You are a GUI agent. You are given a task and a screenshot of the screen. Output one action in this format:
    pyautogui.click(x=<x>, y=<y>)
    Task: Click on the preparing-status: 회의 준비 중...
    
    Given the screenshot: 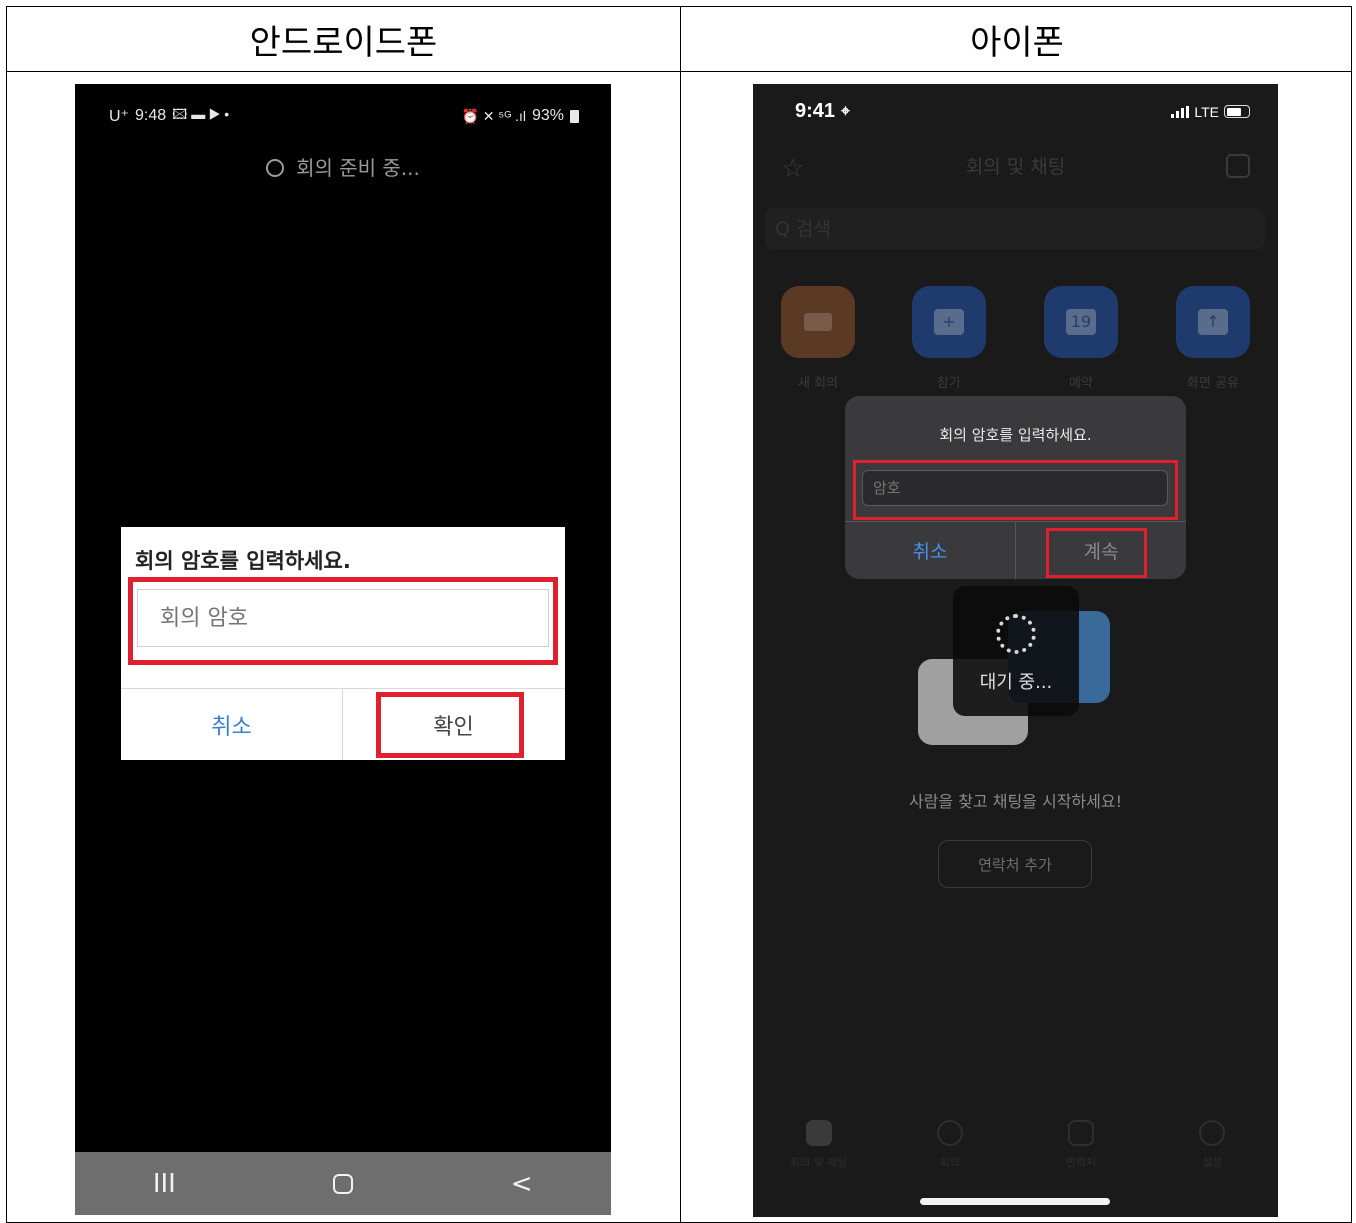 What is the action you would take?
    pyautogui.click(x=343, y=166)
    